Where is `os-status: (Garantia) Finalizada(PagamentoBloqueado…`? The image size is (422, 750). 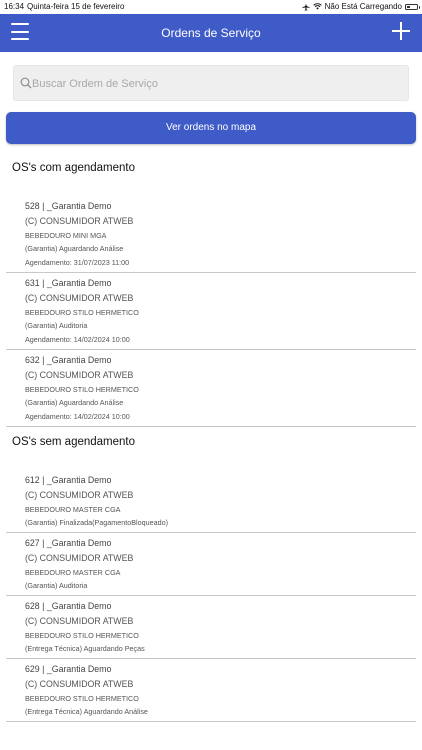 os-status: (Garantia) Finalizada(PagamentoBloqueado… is located at coordinates (97, 522).